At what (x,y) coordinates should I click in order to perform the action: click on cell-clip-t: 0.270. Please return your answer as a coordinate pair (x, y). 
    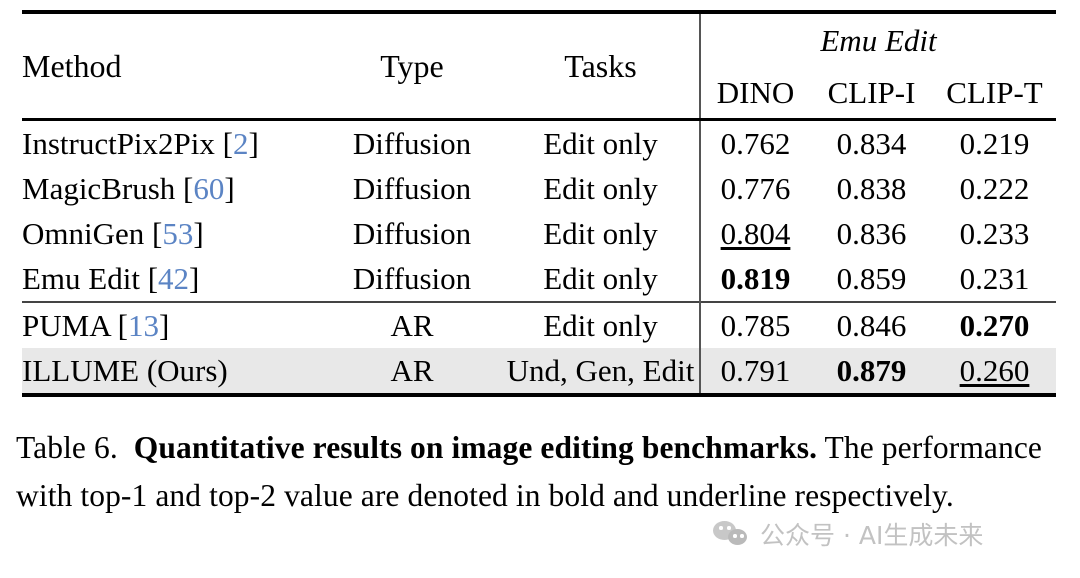
    Looking at the image, I should click on (994, 325).